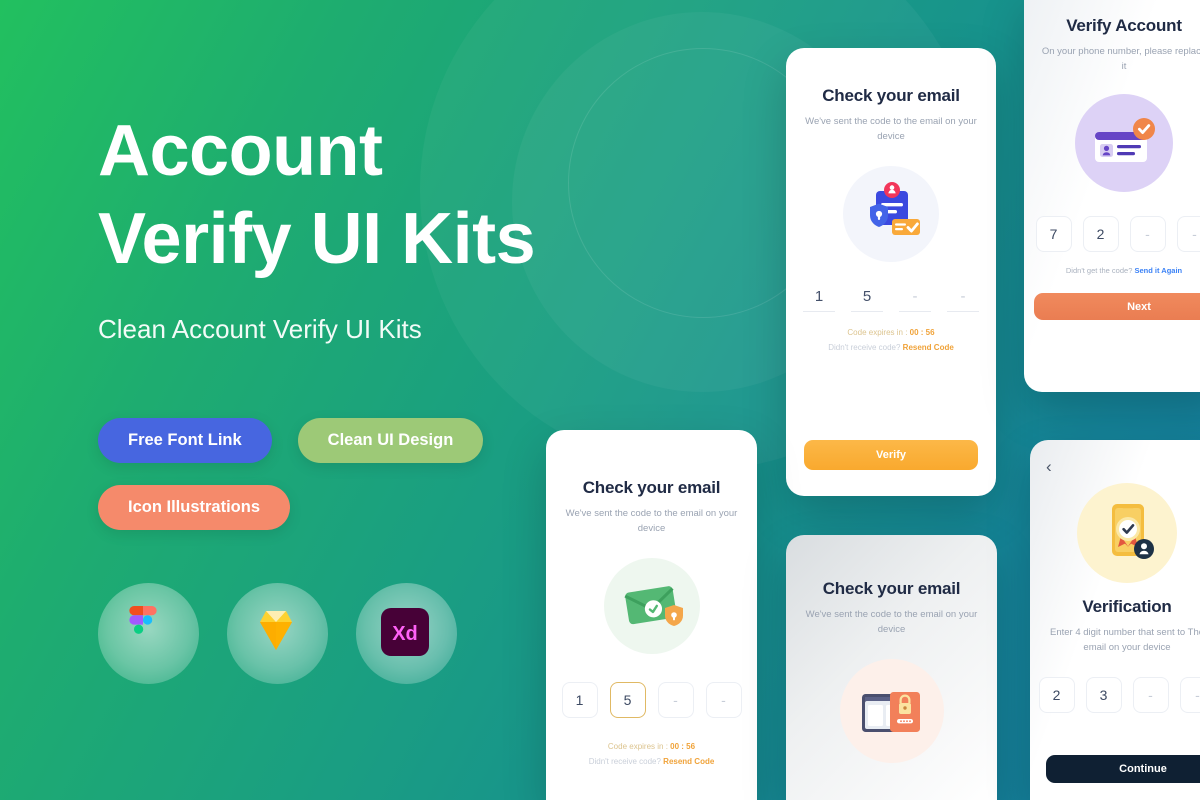 This screenshot has width=1200, height=800. I want to click on continue-button: Continue, so click(1123, 769).